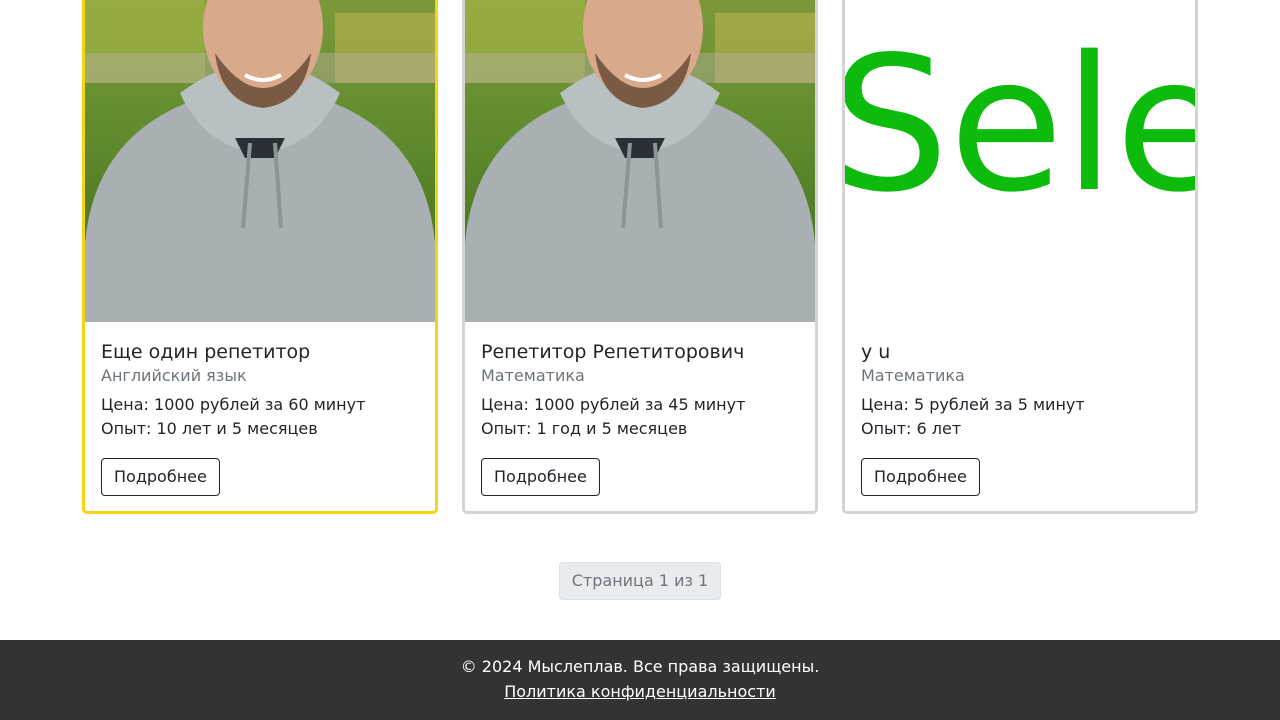  What do you see at coordinates (640, 666) in the screenshot?
I see `copyright-text: © 2024 Мыслеплав. Все права защищены.` at bounding box center [640, 666].